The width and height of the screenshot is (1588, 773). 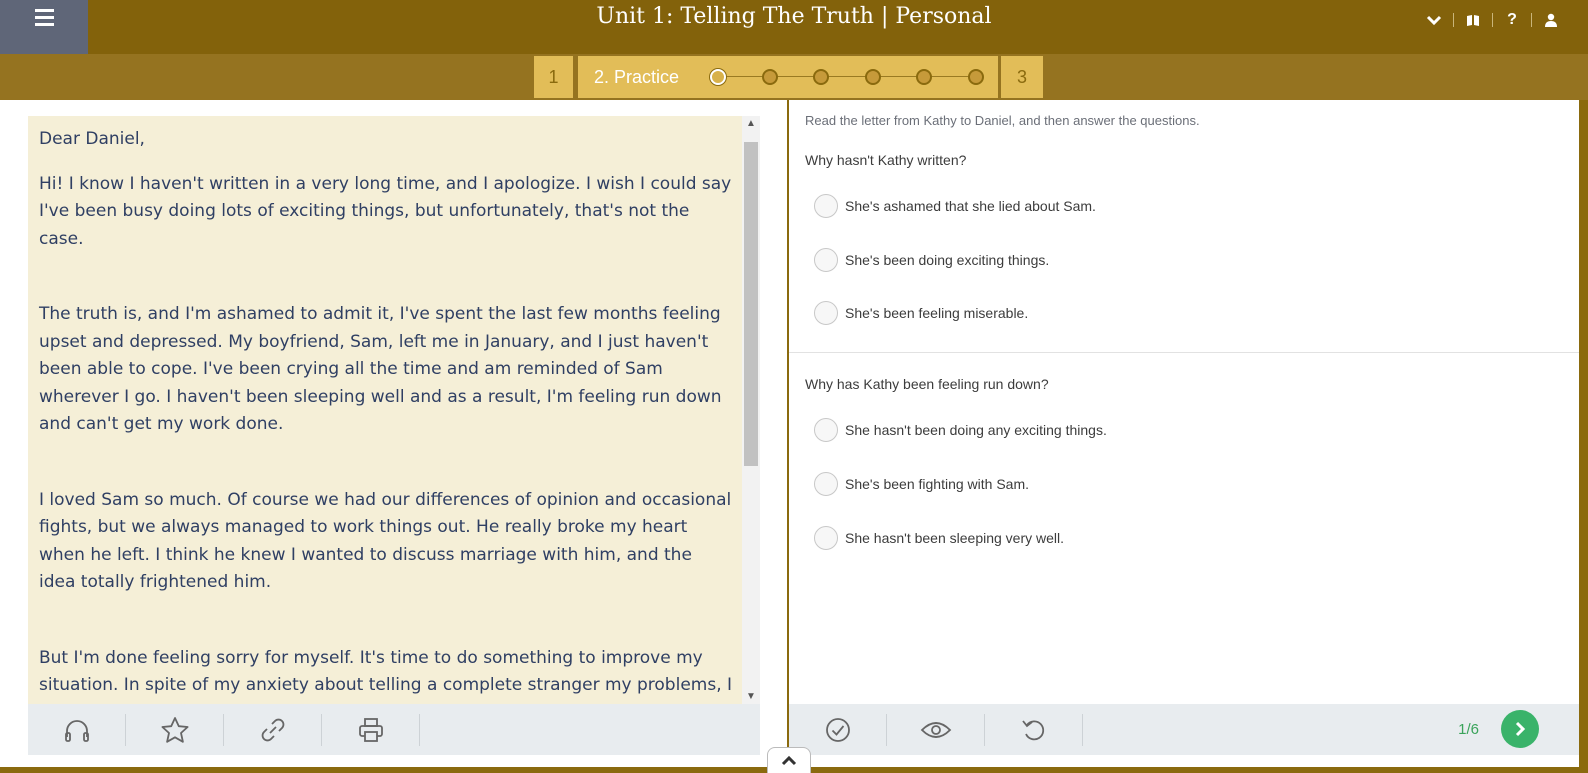 I want to click on help-icon: ?, so click(x=1512, y=20).